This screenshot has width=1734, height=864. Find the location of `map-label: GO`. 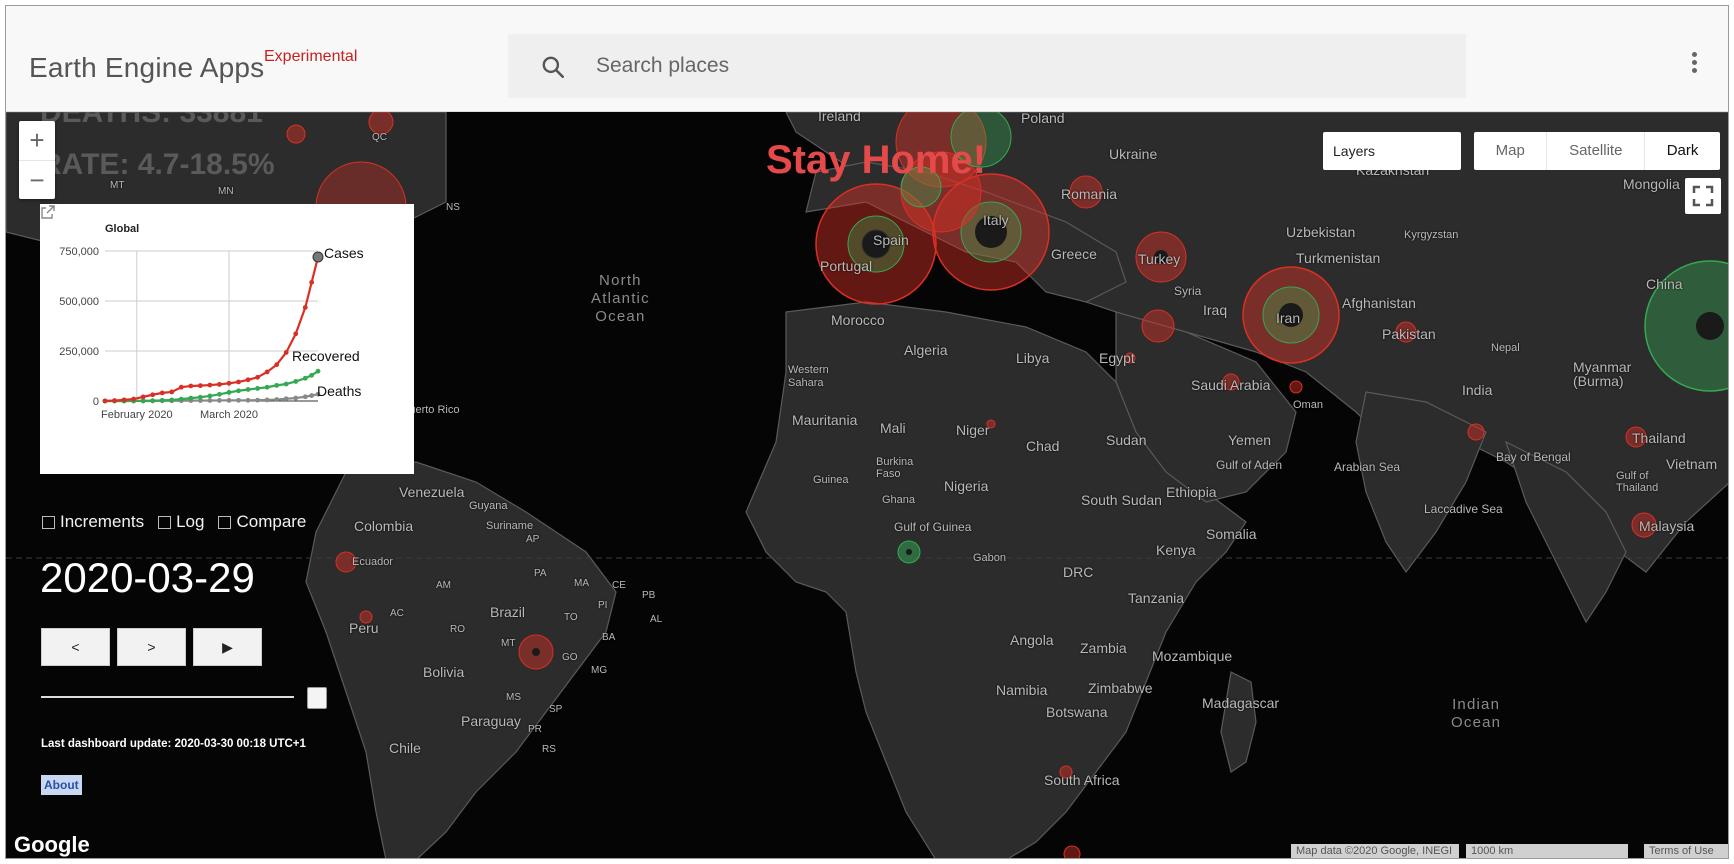

map-label: GO is located at coordinates (570, 657).